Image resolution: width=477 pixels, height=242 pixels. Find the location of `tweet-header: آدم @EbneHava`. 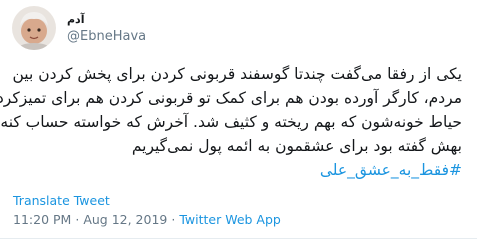

tweet-header: آدم @EbneHava is located at coordinates (79, 28).